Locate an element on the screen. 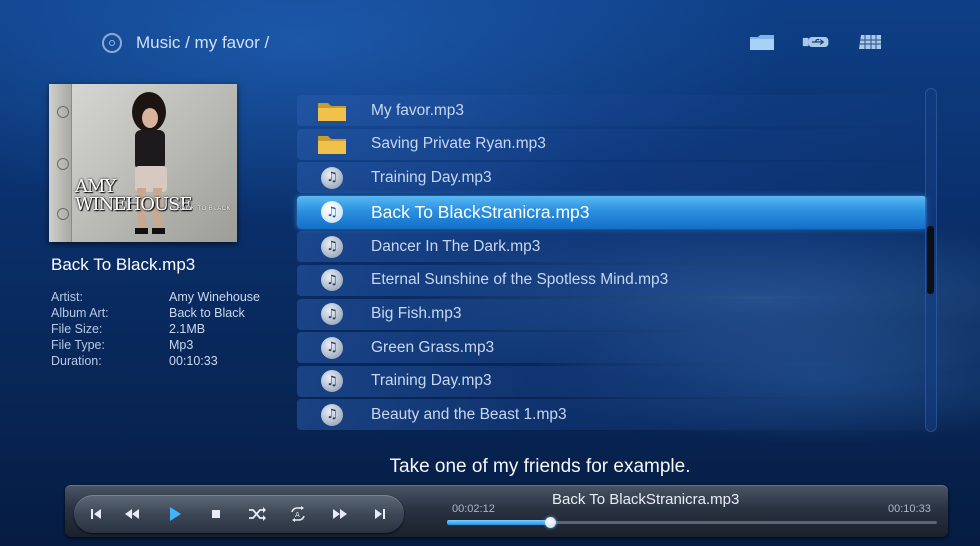 This screenshot has width=980, height=546. skip-next-icon is located at coordinates (380, 514).